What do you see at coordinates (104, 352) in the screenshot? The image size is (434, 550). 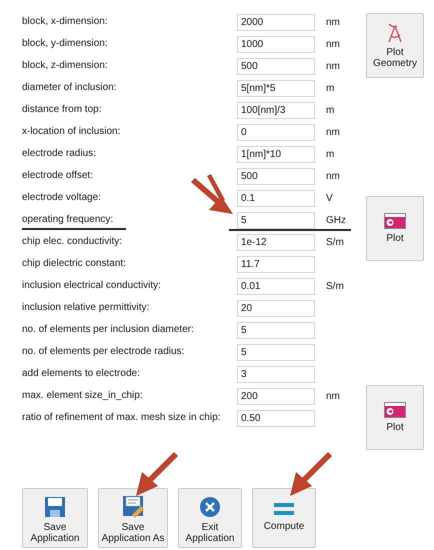 I see `field-label: no. of elements per electrode radius:` at bounding box center [104, 352].